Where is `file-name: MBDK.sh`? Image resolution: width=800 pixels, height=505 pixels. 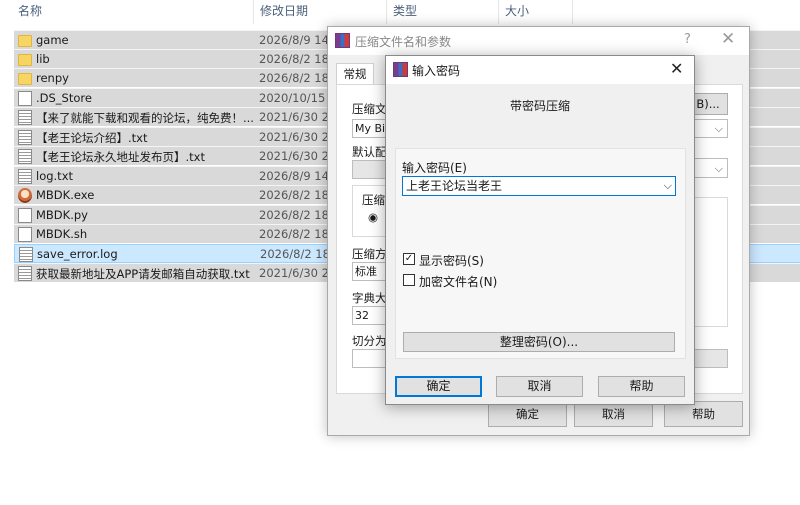
file-name: MBDK.sh is located at coordinates (62, 234).